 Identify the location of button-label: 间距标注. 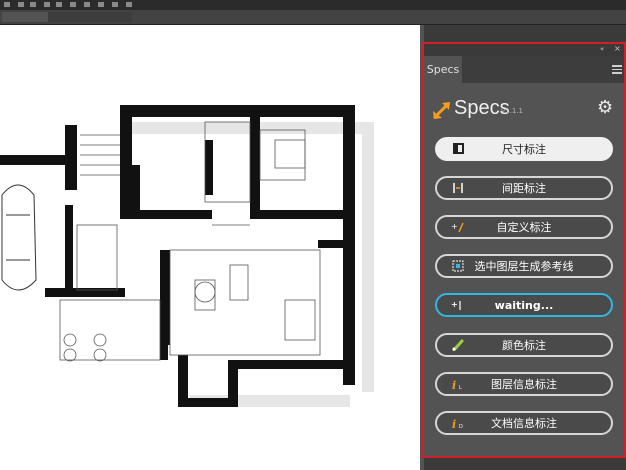
(524, 188).